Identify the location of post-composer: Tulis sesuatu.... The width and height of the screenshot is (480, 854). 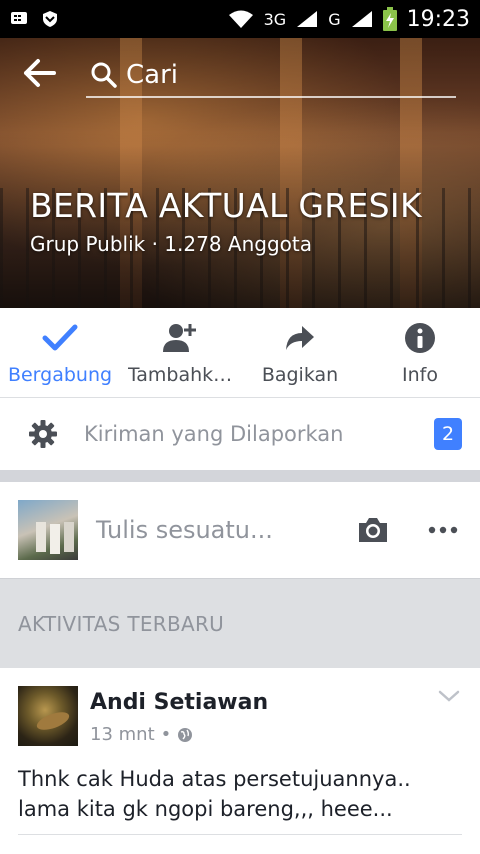
(240, 530).